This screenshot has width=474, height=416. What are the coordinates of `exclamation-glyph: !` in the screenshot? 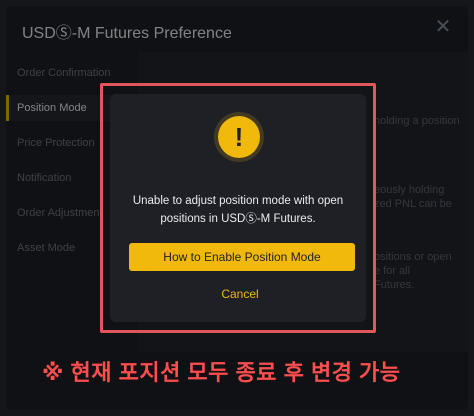 It's located at (239, 137).